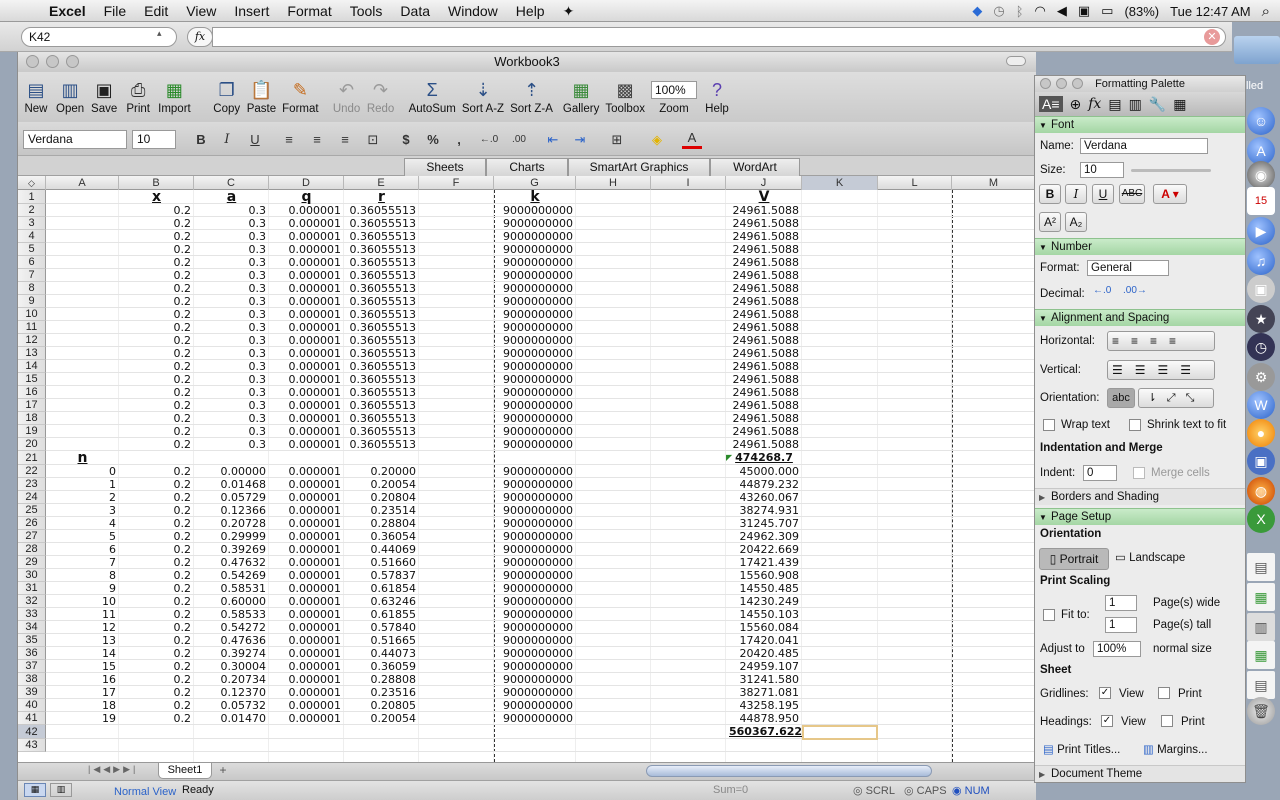 The width and height of the screenshot is (1280, 800). Describe the element at coordinates (1179, 104) in the screenshot. I see `project-palette-tab-icon: ▦` at that location.